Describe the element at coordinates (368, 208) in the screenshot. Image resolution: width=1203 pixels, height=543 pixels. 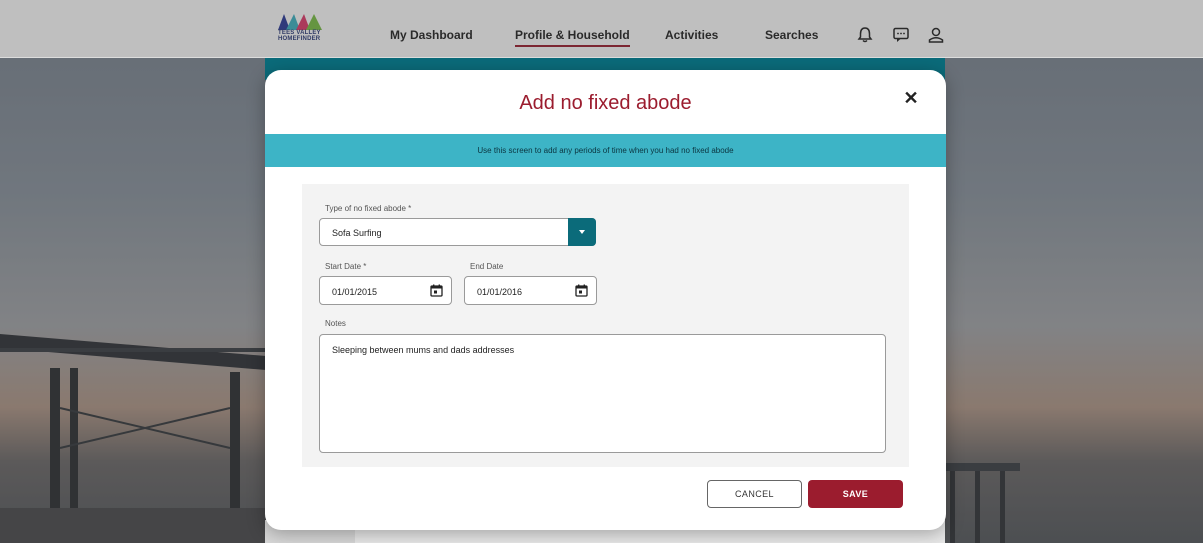
I see `type-label: Type of no fixed abode *` at that location.